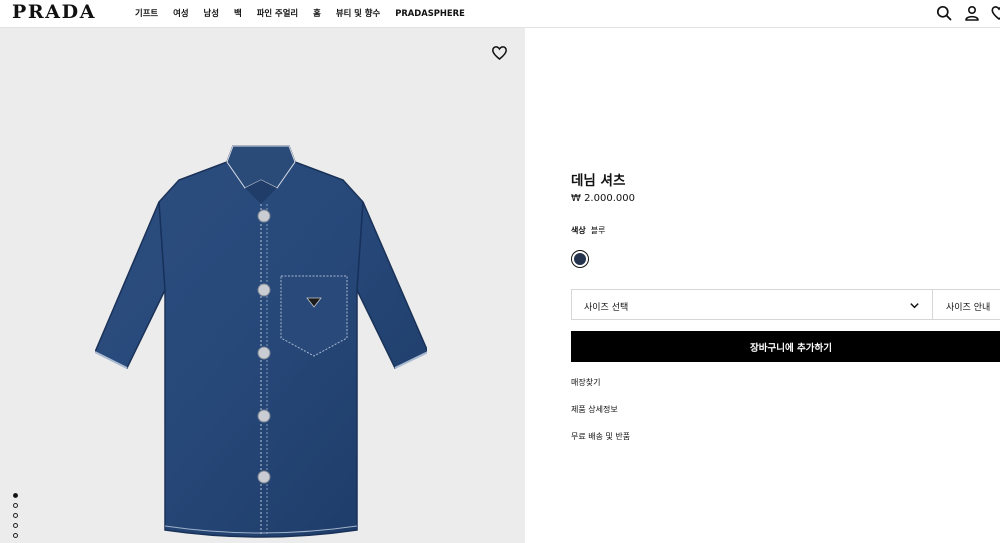 This screenshot has width=1000, height=543. Describe the element at coordinates (307, 13) in the screenshot. I see `main-nav: 기프트 여성 남성 백 파인 주얼리 홈 뷰티 및 향수 PRADASPHERE` at that location.